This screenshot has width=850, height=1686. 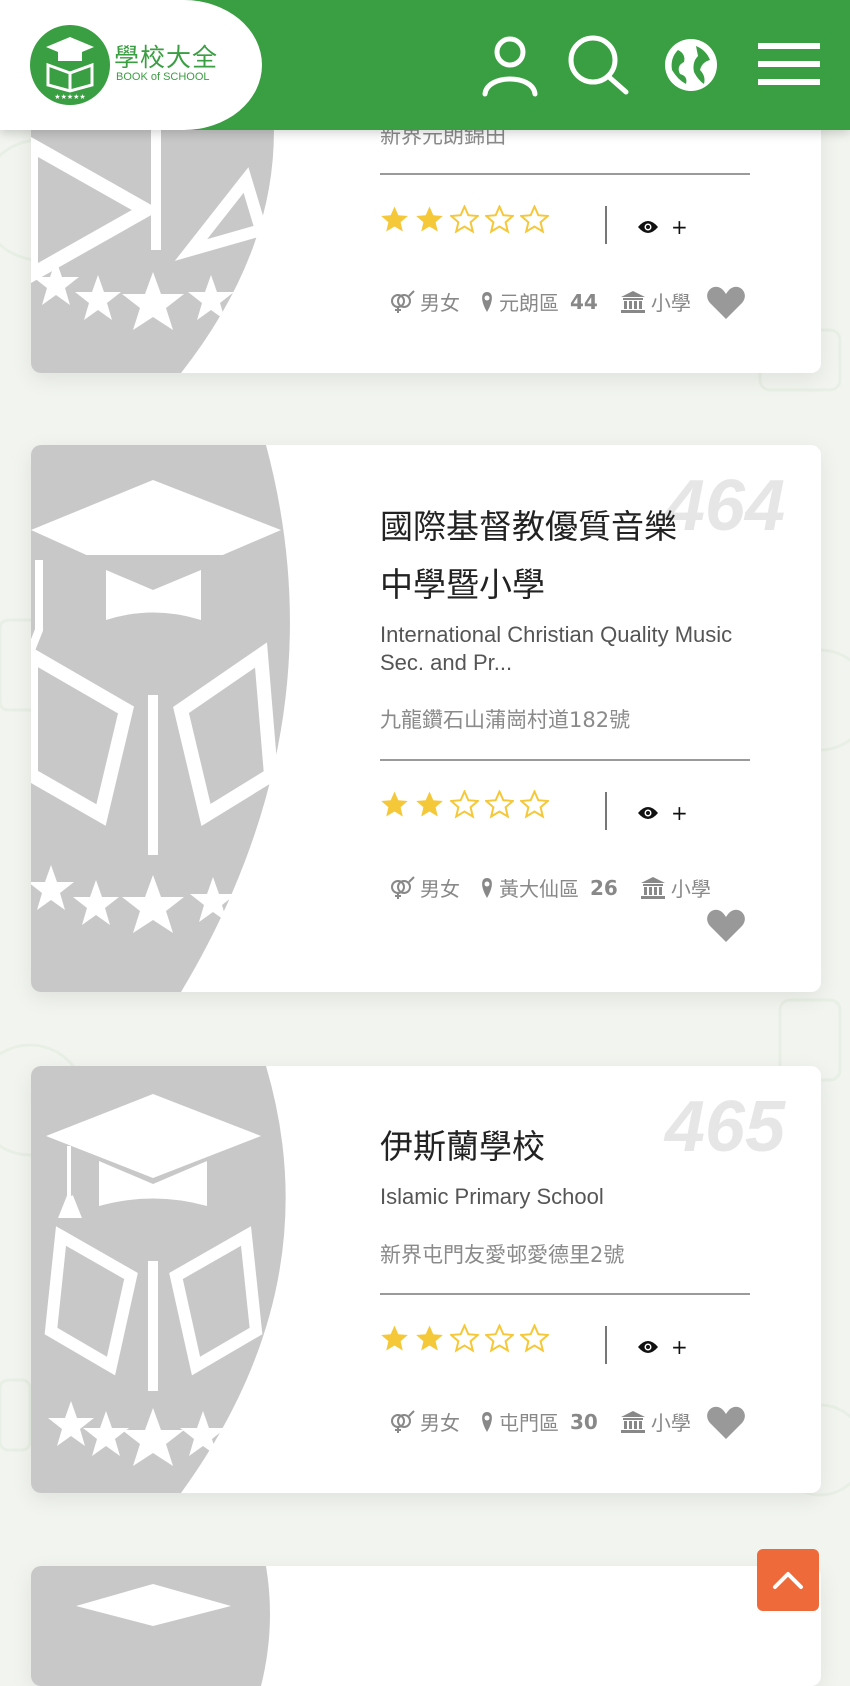 I want to click on school-address: 新界屯門友愛邨愛德里2號, so click(x=502, y=1255).